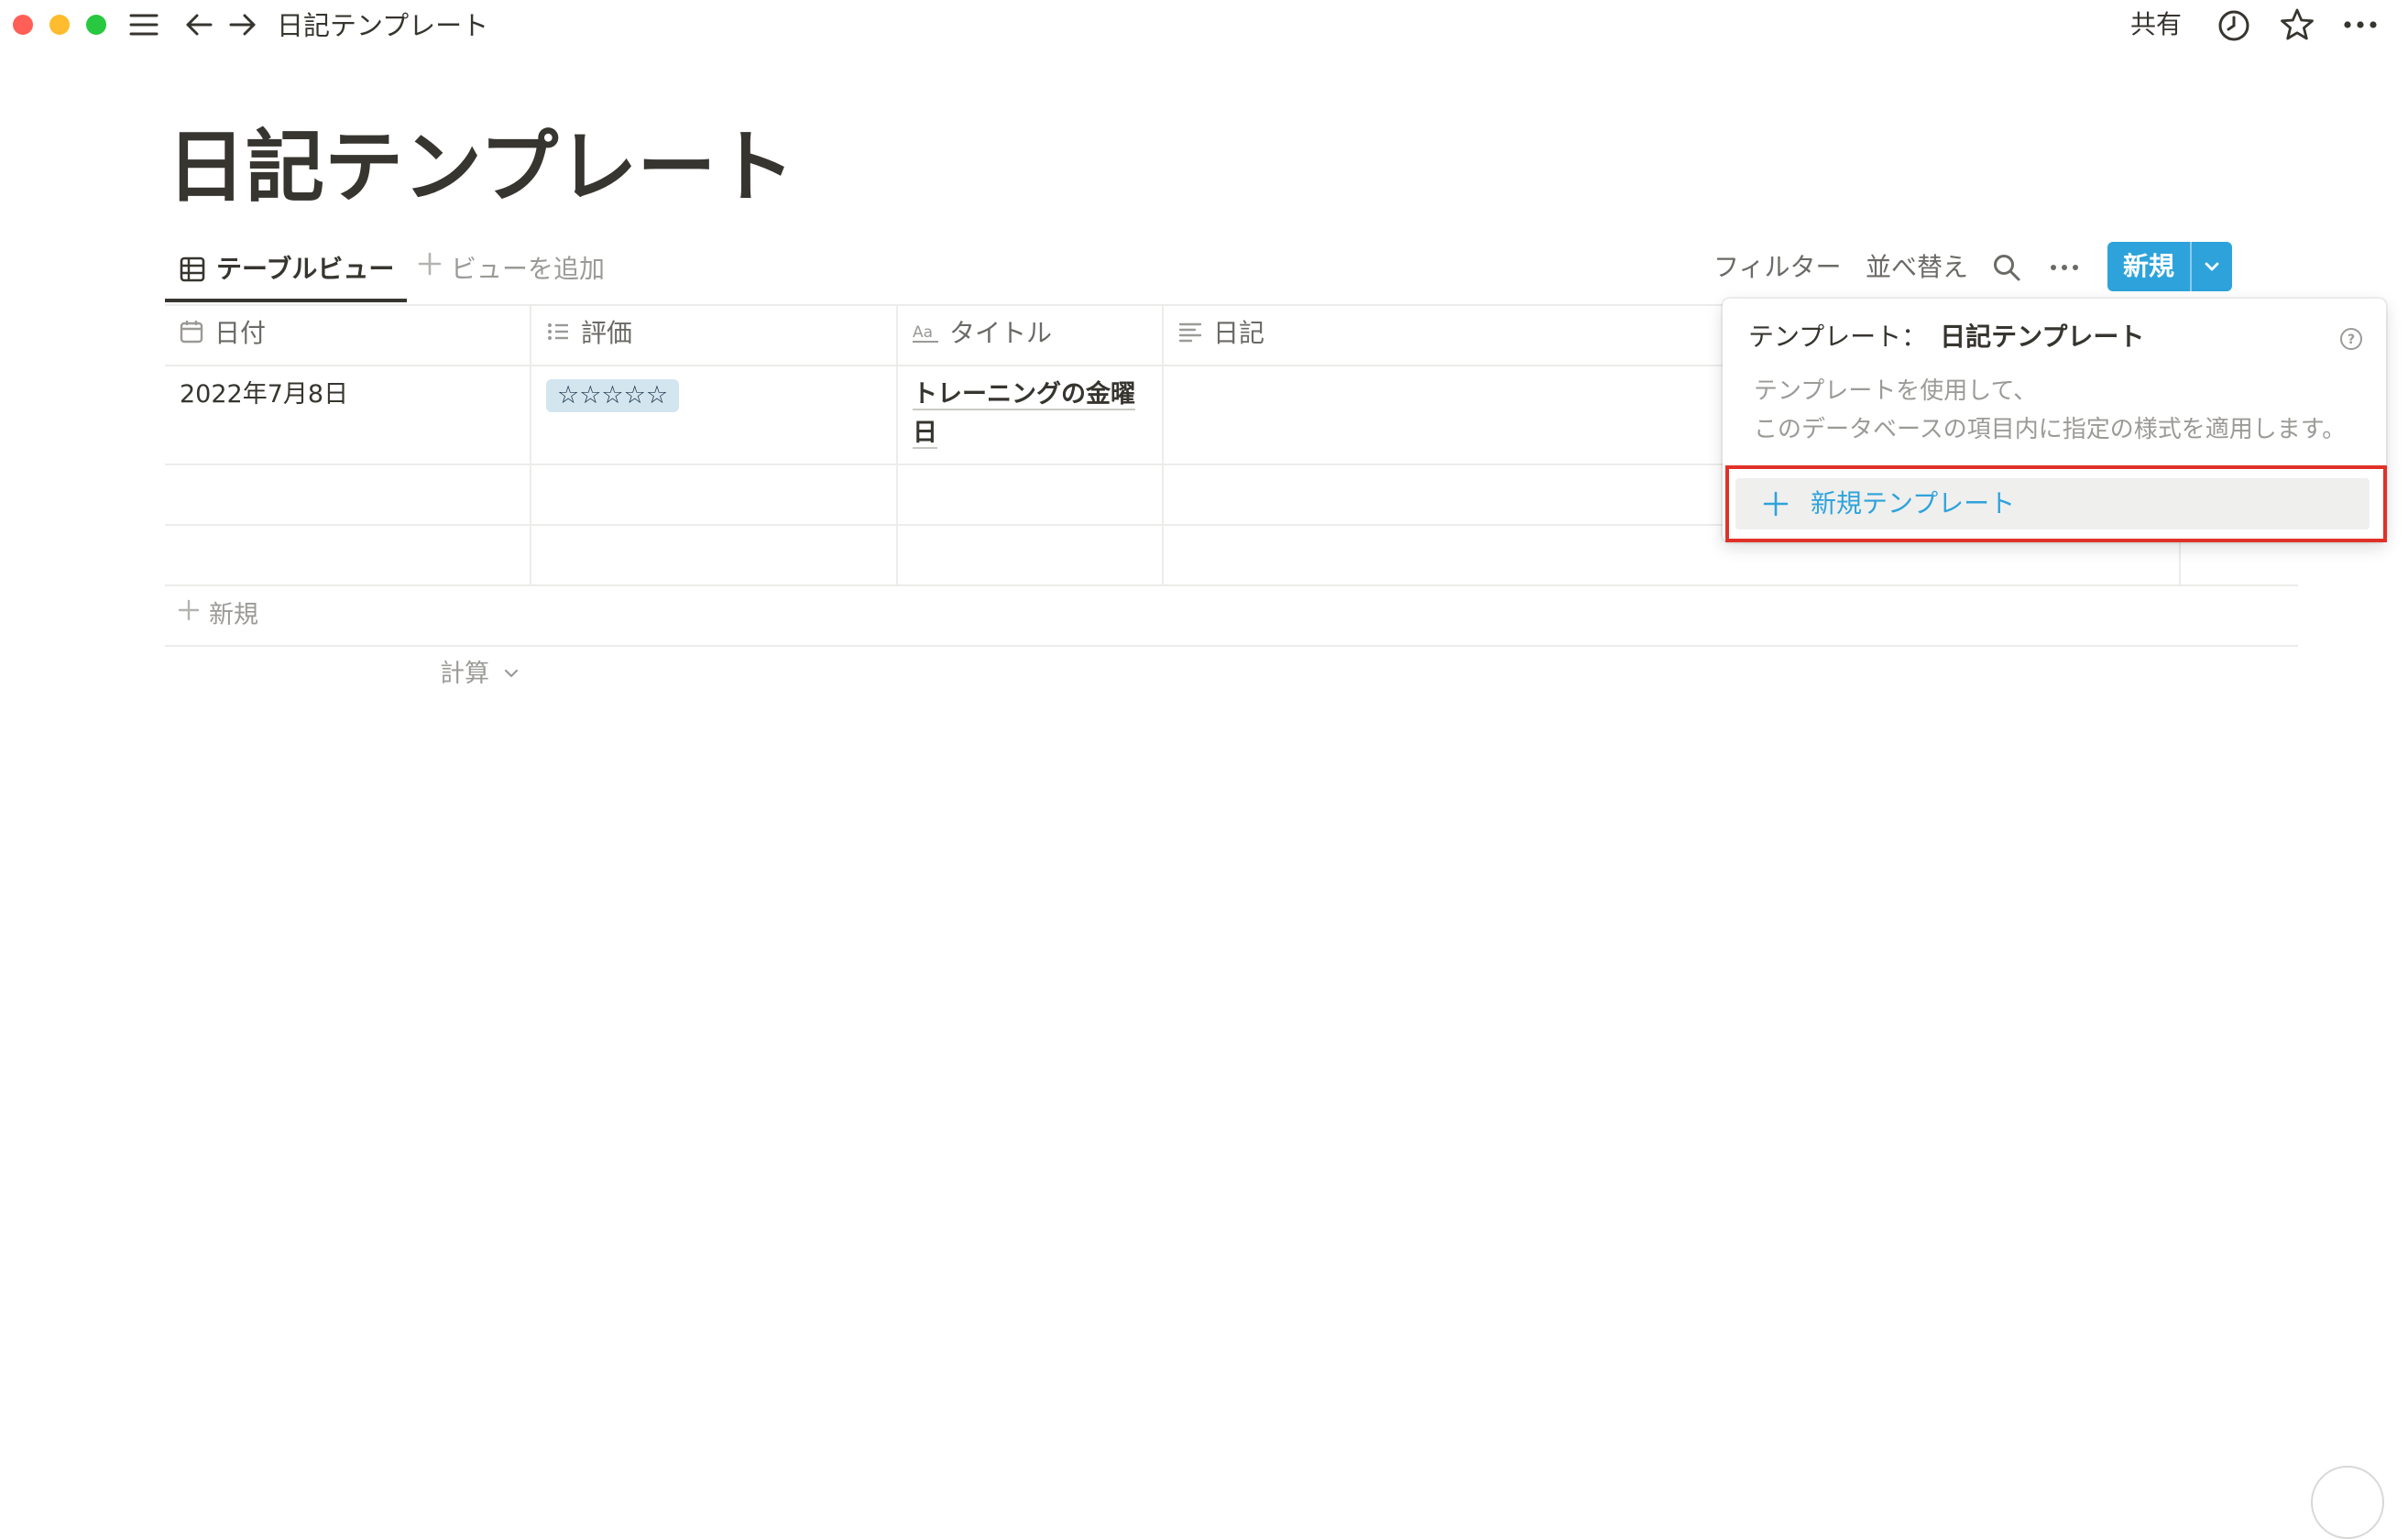 This screenshot has height=1539, width=2408. Describe the element at coordinates (1917, 267) in the screenshot. I see `sort-button: 並べ替え` at that location.